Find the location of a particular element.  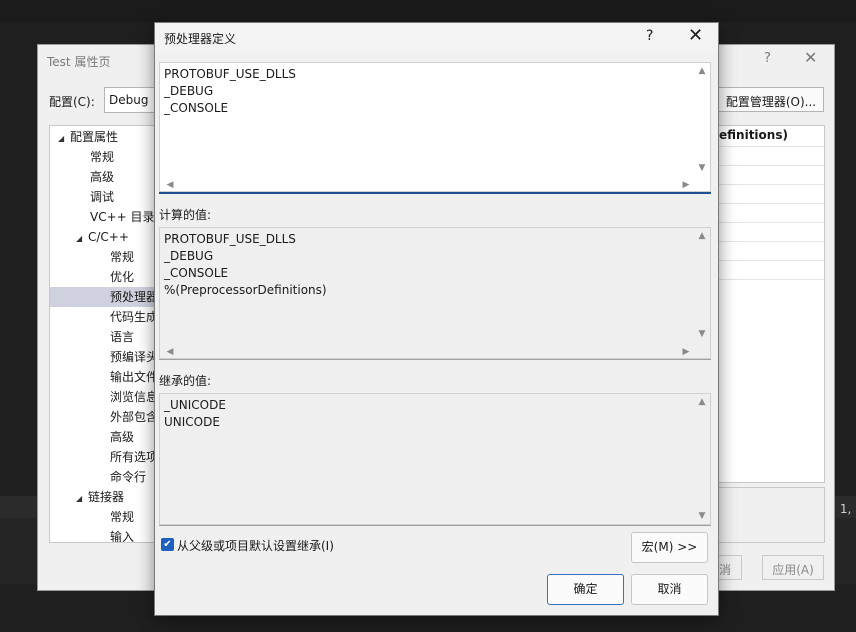

property-description-pane is located at coordinates (771, 515).